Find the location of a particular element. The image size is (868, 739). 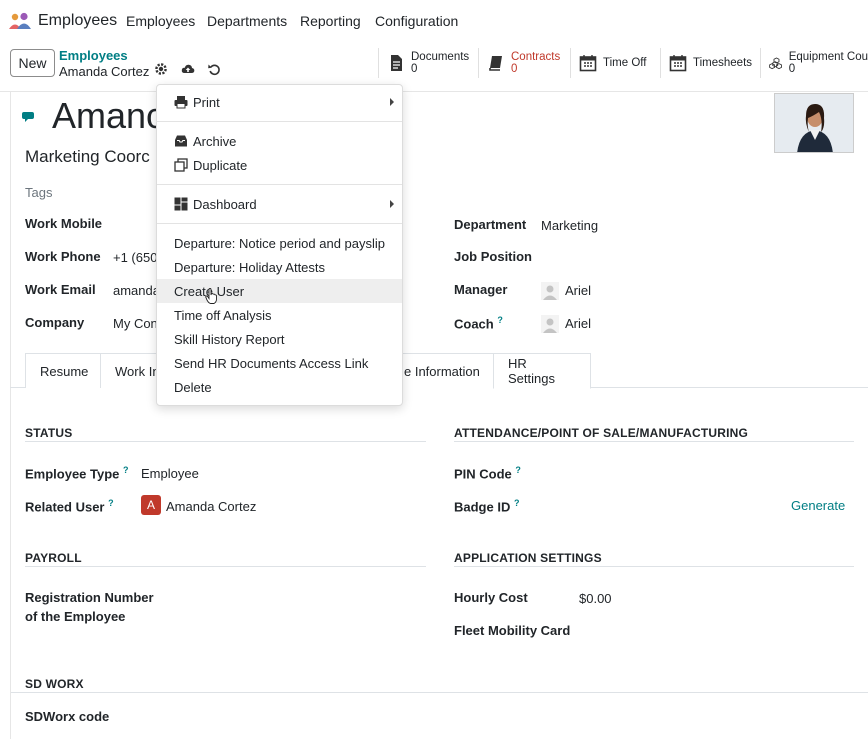

delete-menu-item: Delete is located at coordinates (279, 387).